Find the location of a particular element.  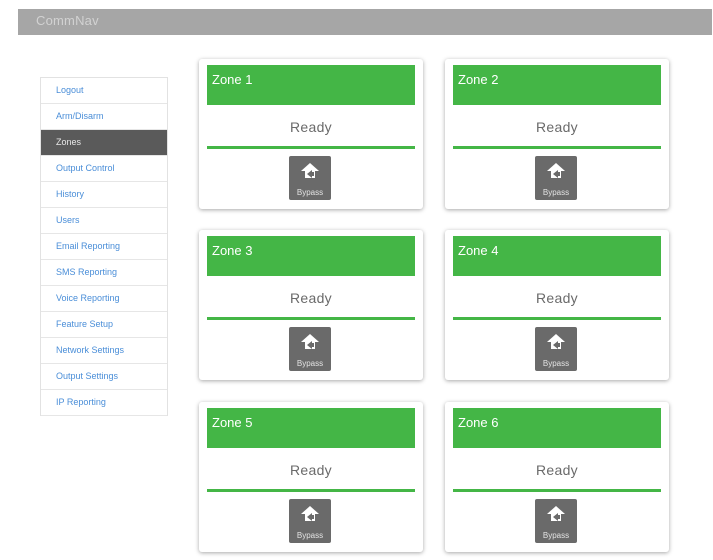

sidebar-item-logout: Logout is located at coordinates (104, 91).